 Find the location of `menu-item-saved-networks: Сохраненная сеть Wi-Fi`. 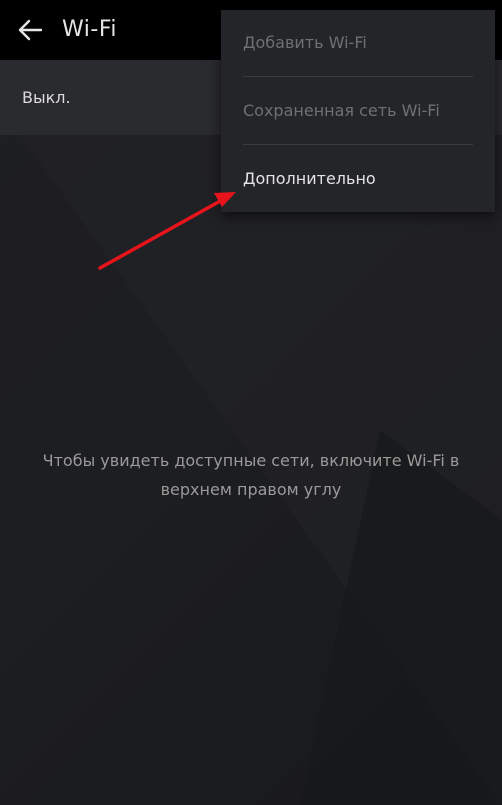

menu-item-saved-networks: Сохраненная сеть Wi-Fi is located at coordinates (358, 111).